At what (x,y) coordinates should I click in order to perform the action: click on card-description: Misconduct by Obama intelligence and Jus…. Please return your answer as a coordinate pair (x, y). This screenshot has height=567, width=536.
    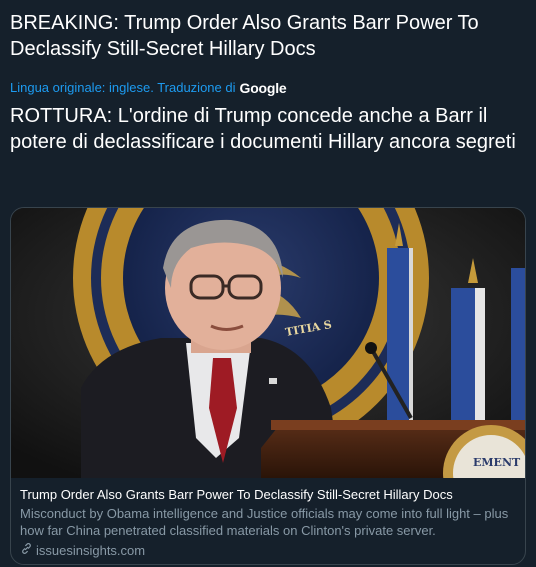
    Looking at the image, I should click on (264, 522).